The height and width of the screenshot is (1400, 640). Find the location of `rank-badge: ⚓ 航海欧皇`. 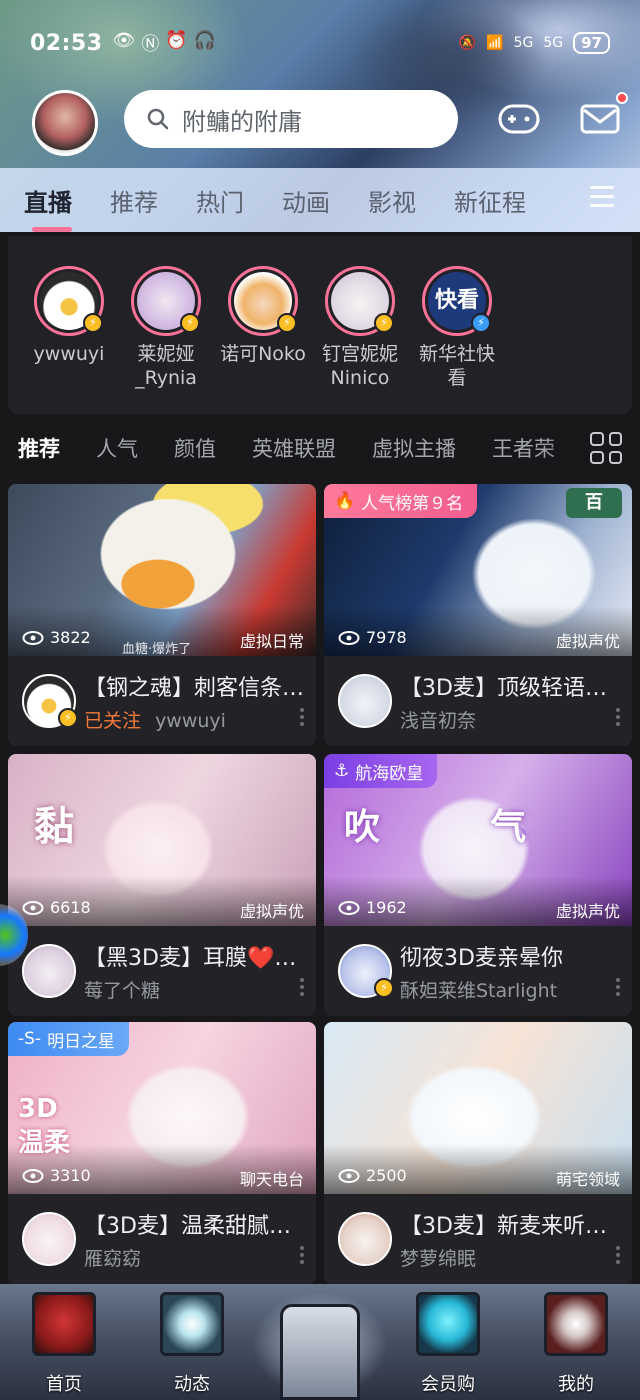

rank-badge: ⚓ 航海欧皇 is located at coordinates (381, 771).